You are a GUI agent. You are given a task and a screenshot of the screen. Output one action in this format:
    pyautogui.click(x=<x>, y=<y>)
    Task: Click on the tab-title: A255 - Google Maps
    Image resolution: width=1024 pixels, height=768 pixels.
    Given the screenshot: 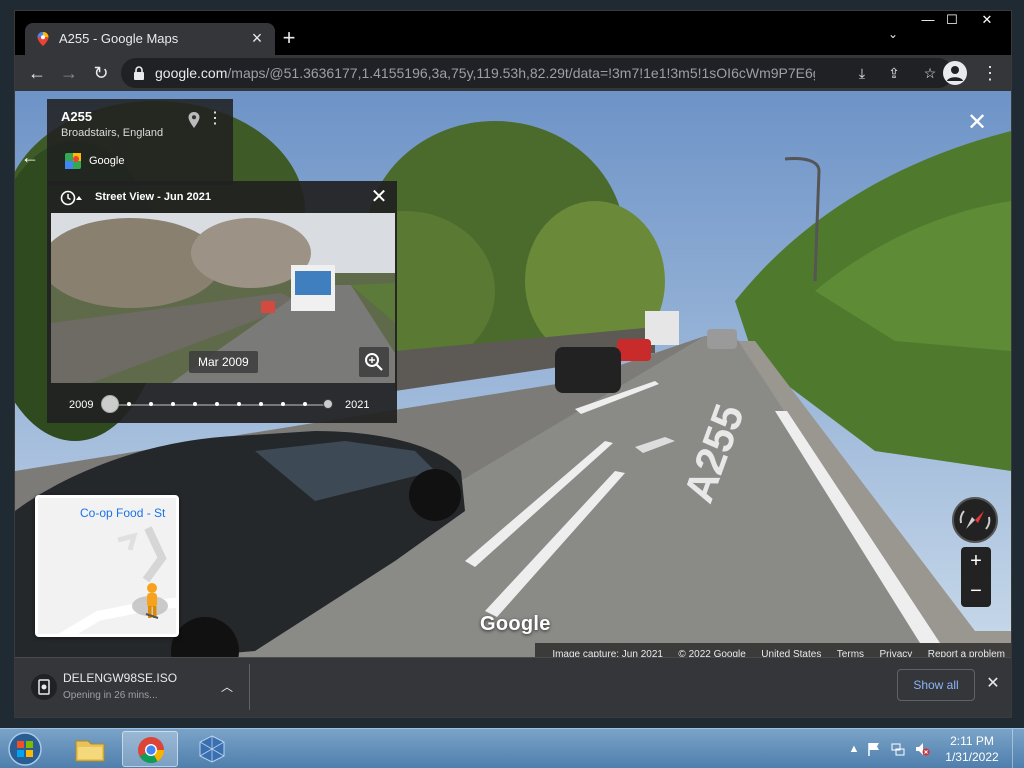 What is the action you would take?
    pyautogui.click(x=119, y=38)
    